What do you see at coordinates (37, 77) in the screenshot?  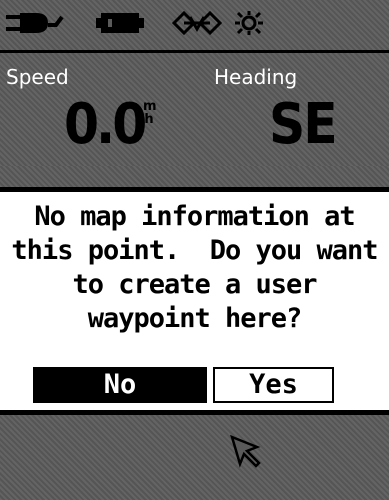 I see `speed-label: Speed` at bounding box center [37, 77].